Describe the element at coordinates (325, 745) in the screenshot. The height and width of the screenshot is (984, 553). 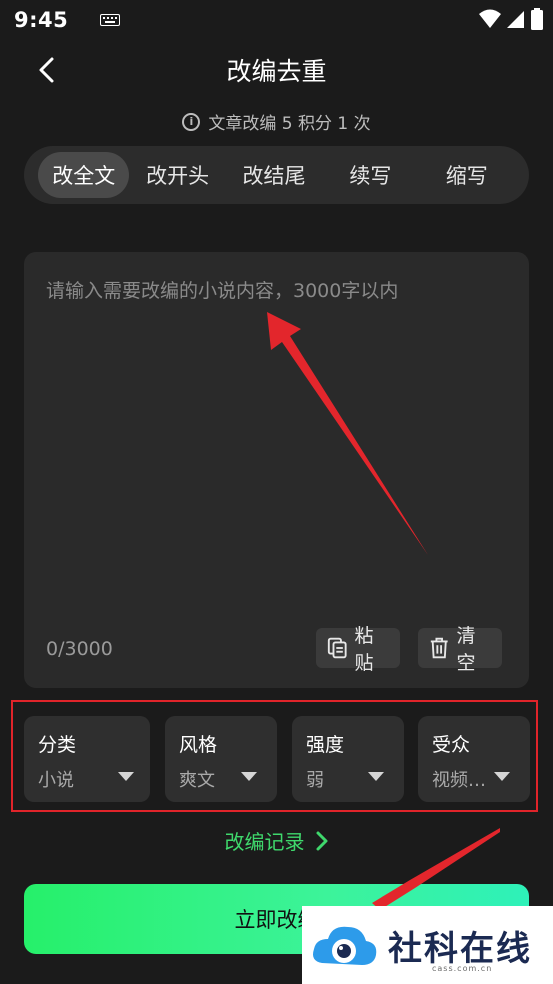
I see `intensity-label: 强度` at that location.